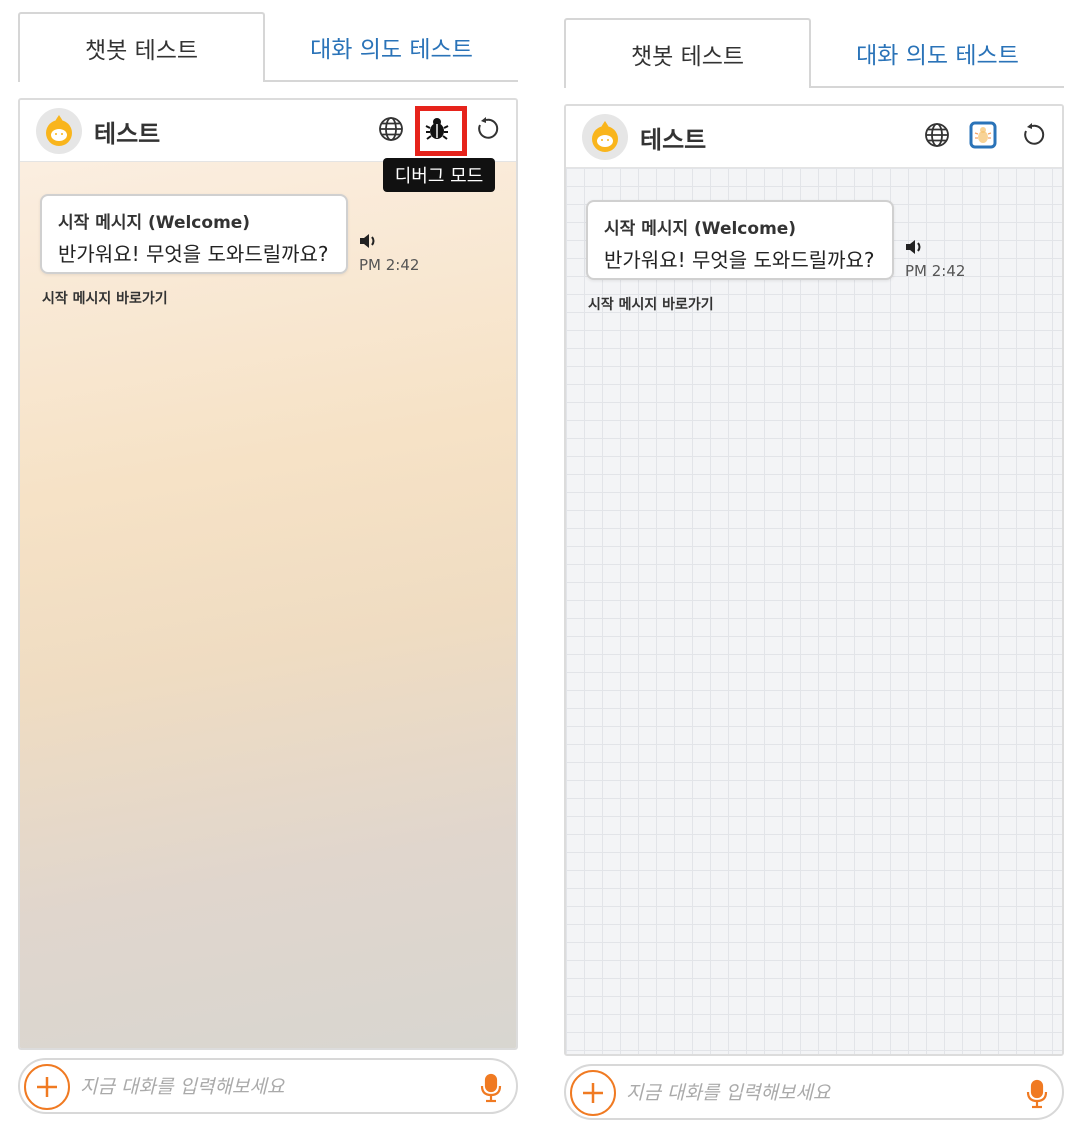  Describe the element at coordinates (439, 175) in the screenshot. I see `debug-mode-tooltip: 디버그 모드` at that location.